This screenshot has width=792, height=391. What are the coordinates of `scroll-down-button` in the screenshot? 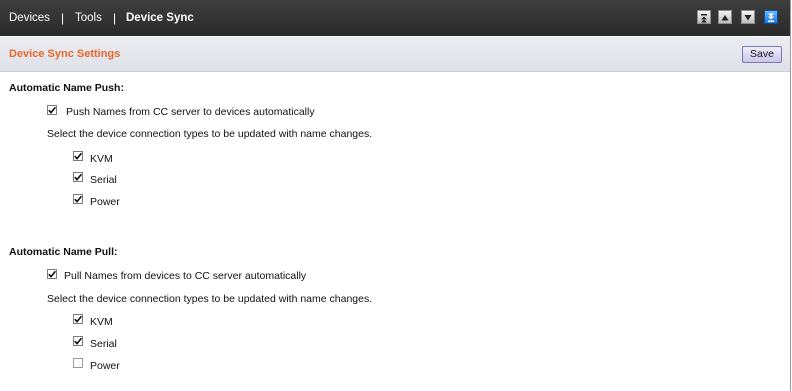 It's located at (748, 17).